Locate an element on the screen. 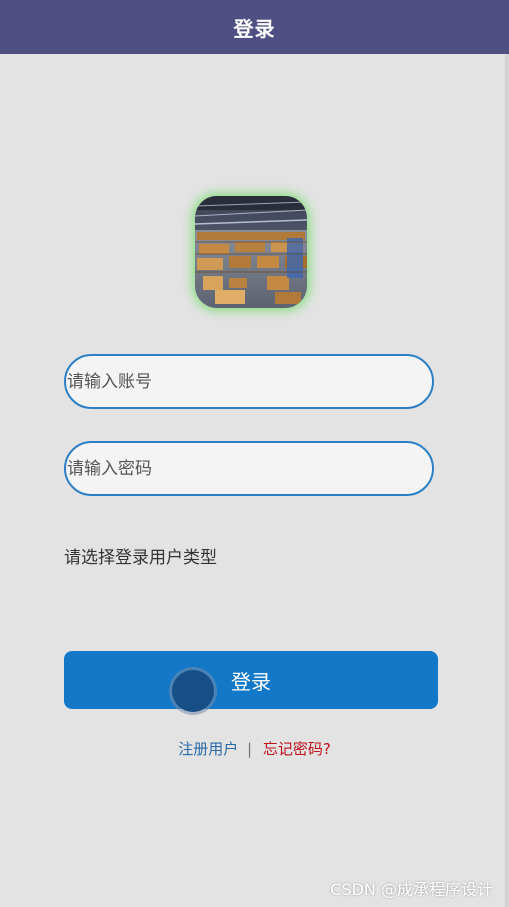 The height and width of the screenshot is (907, 509). user-type-selector: 请选择登录用户类型 is located at coordinates (140, 555).